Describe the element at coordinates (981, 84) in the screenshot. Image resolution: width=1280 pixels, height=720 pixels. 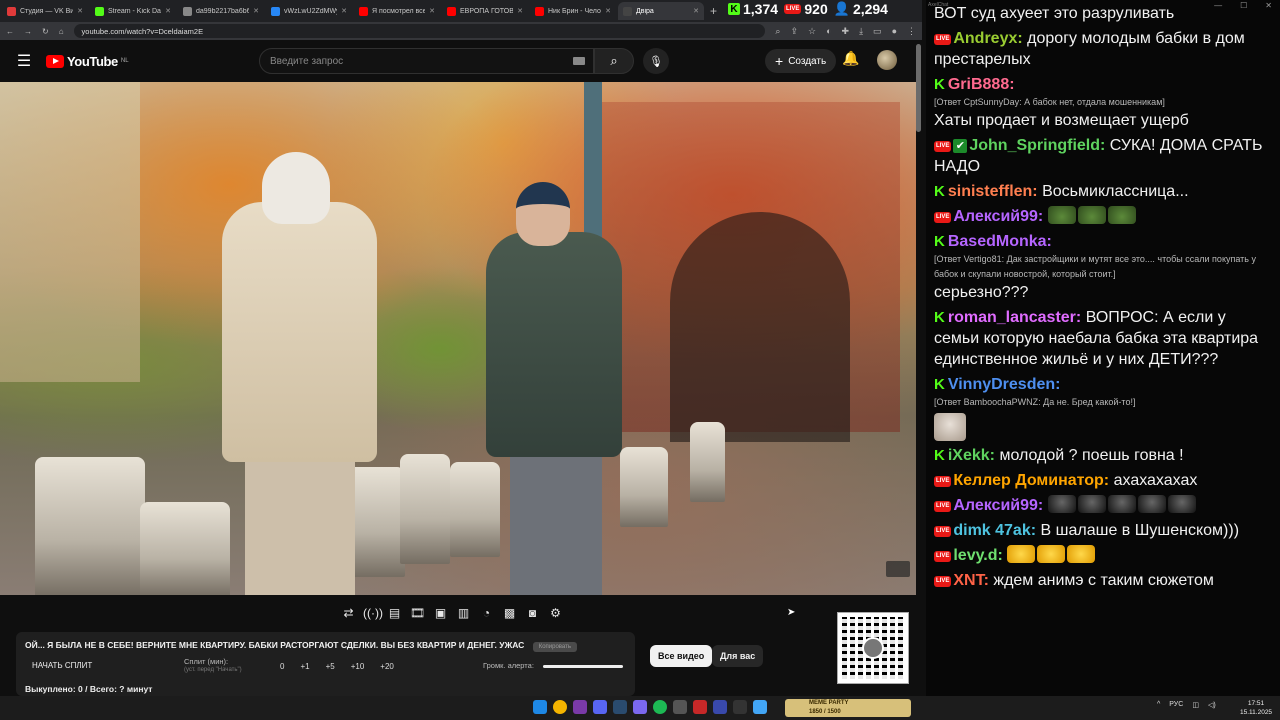
I see `chat-username: GriB888:` at that location.